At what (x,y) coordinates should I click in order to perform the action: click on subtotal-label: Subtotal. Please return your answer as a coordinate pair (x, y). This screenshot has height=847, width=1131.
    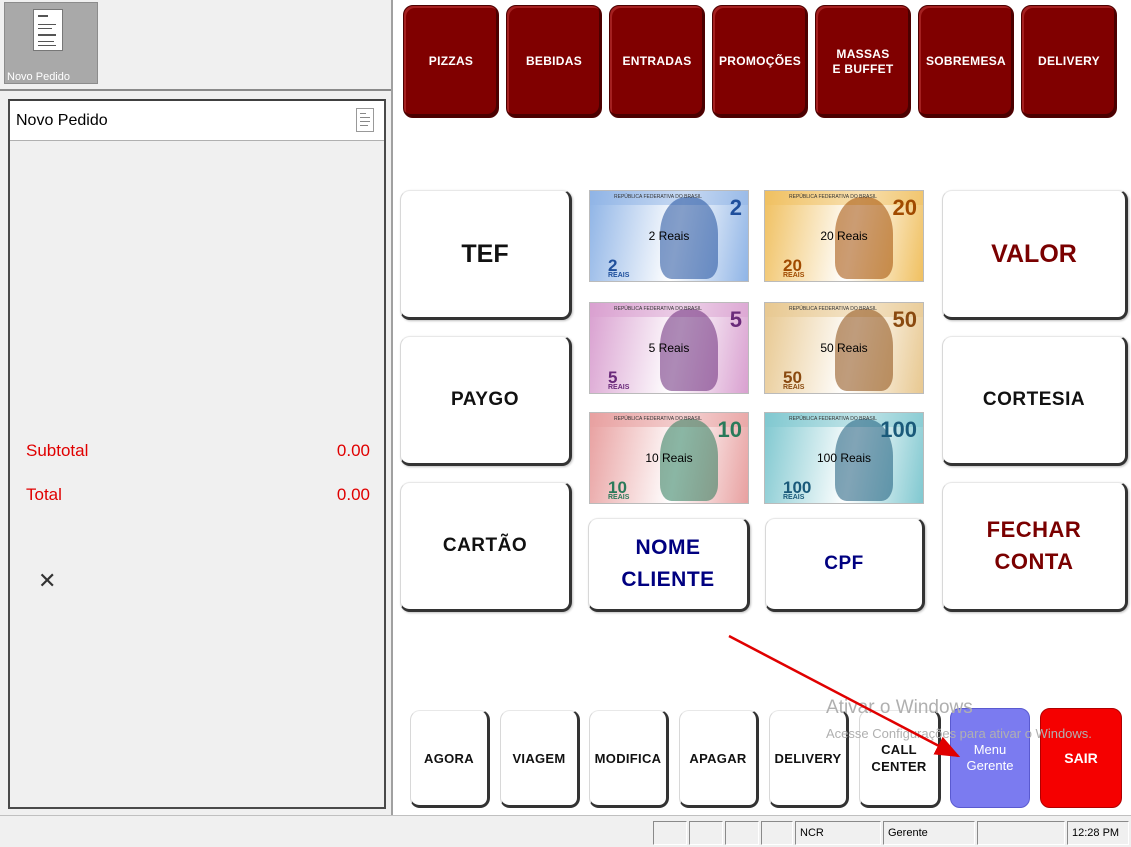
    Looking at the image, I should click on (57, 450).